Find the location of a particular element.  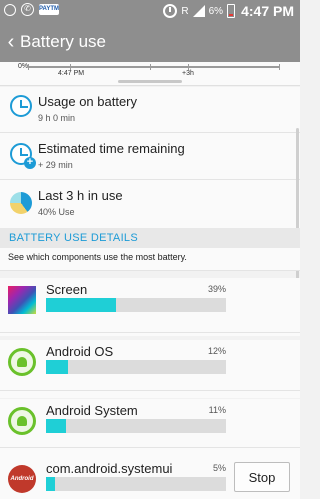

whatsapp-icon: ✆ is located at coordinates (27, 9).